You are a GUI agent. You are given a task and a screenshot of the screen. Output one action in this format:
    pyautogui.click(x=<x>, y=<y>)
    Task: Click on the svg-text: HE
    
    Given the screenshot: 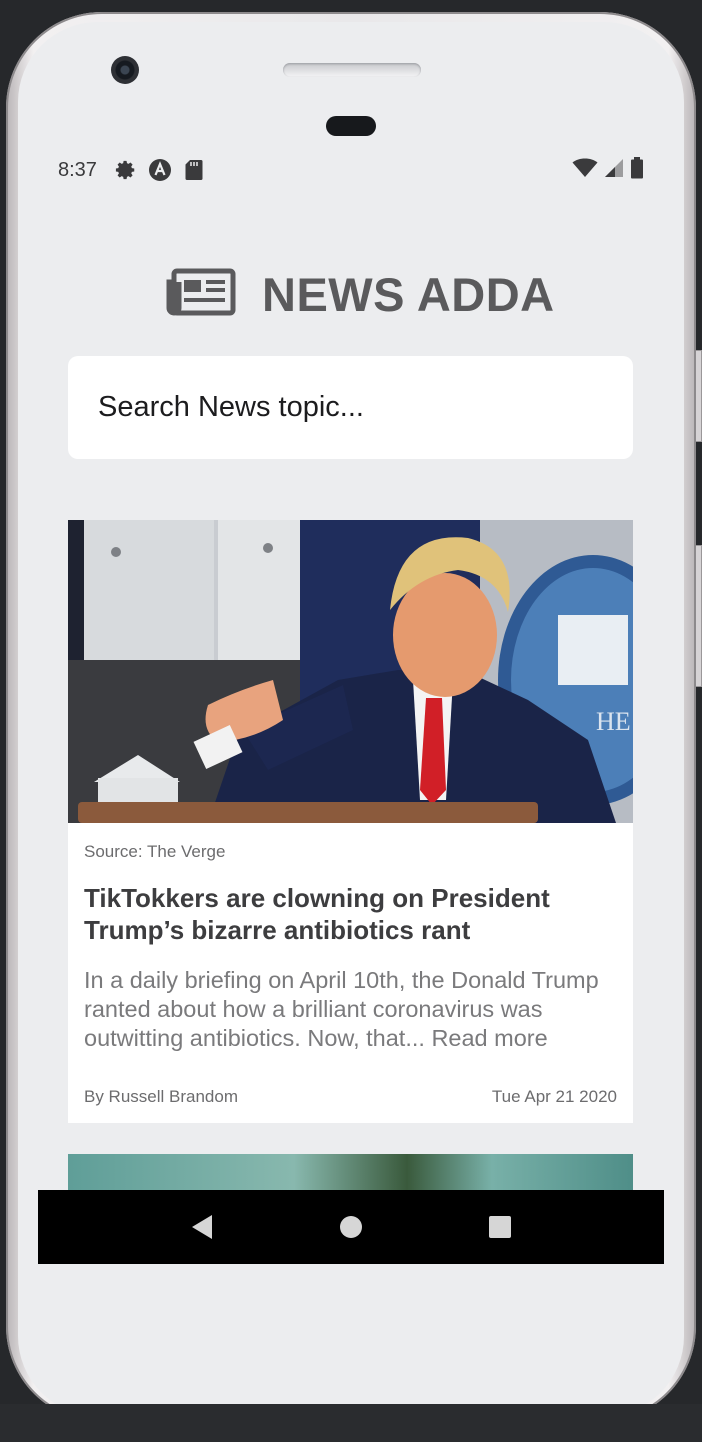 What is the action you would take?
    pyautogui.click(x=613, y=721)
    